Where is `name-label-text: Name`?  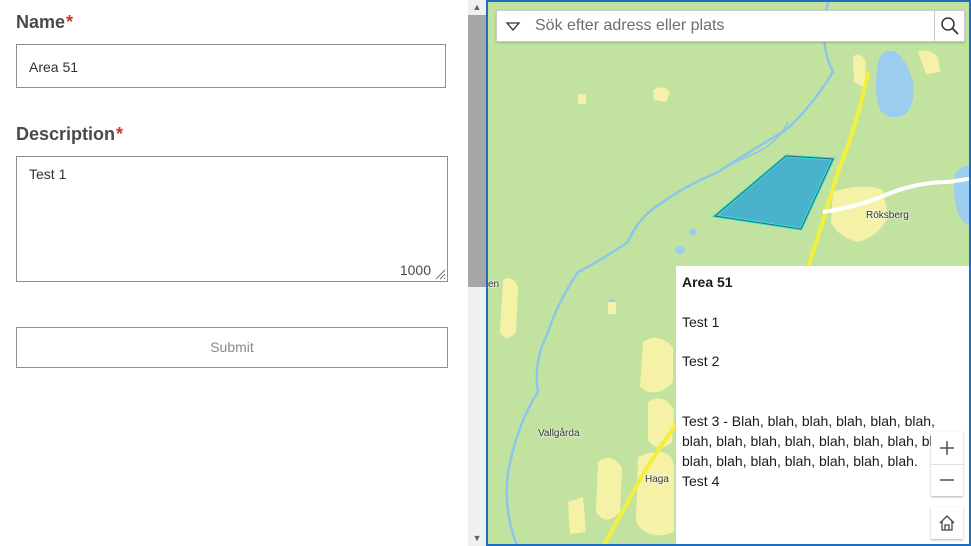
name-label-text: Name is located at coordinates (41, 22).